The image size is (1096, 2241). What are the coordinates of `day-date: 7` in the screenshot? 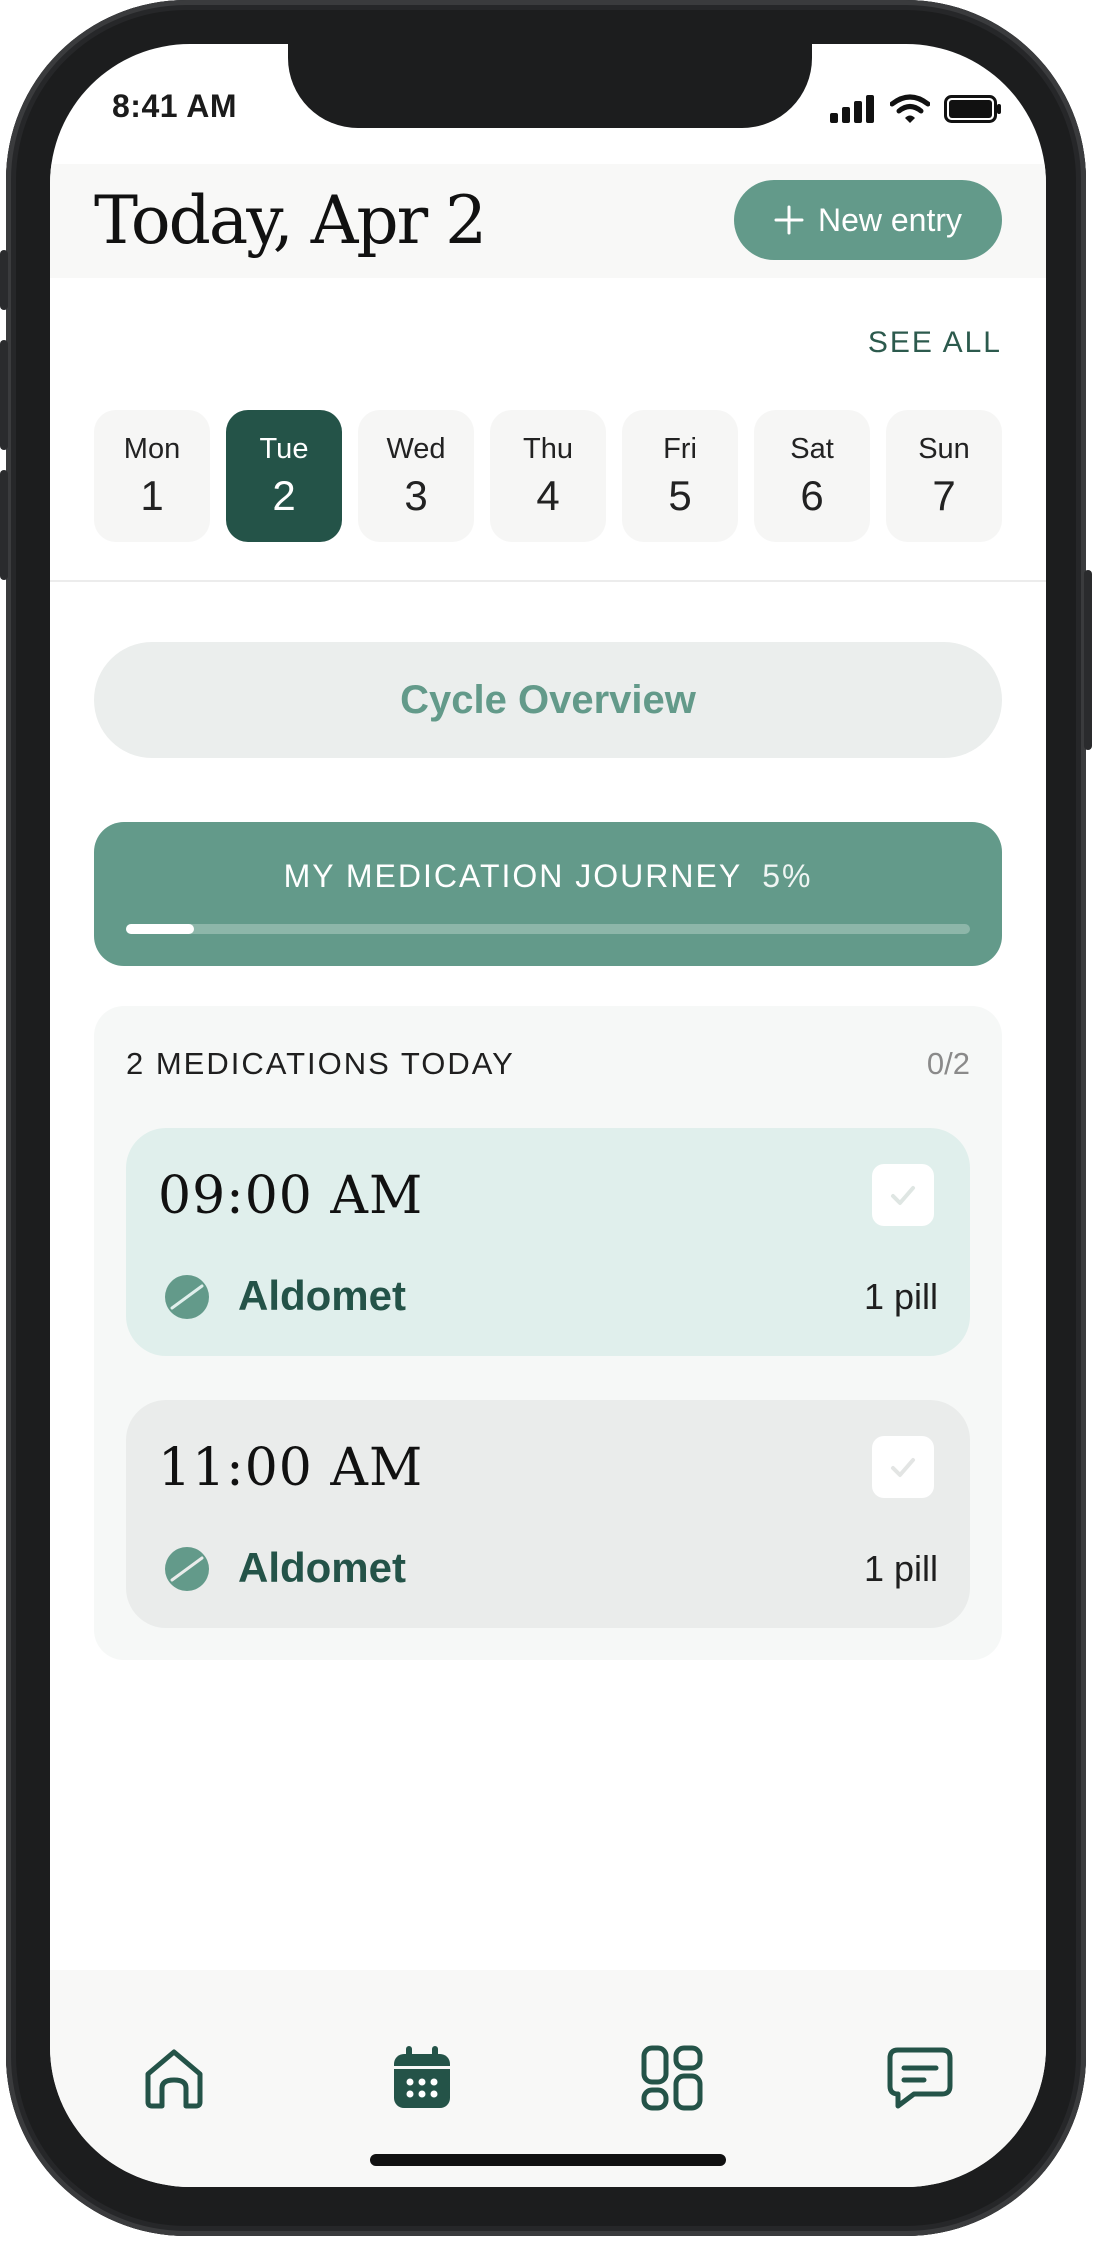 It's located at (944, 495).